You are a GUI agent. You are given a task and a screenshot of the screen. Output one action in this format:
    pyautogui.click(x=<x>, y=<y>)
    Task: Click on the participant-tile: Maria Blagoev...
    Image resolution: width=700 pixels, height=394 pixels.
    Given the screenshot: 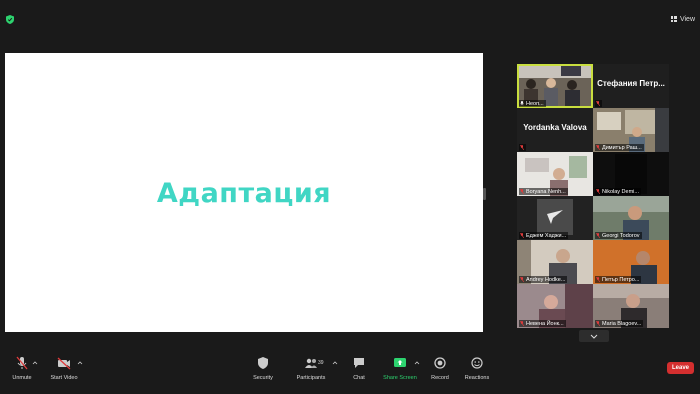 What is the action you would take?
    pyautogui.click(x=631, y=306)
    